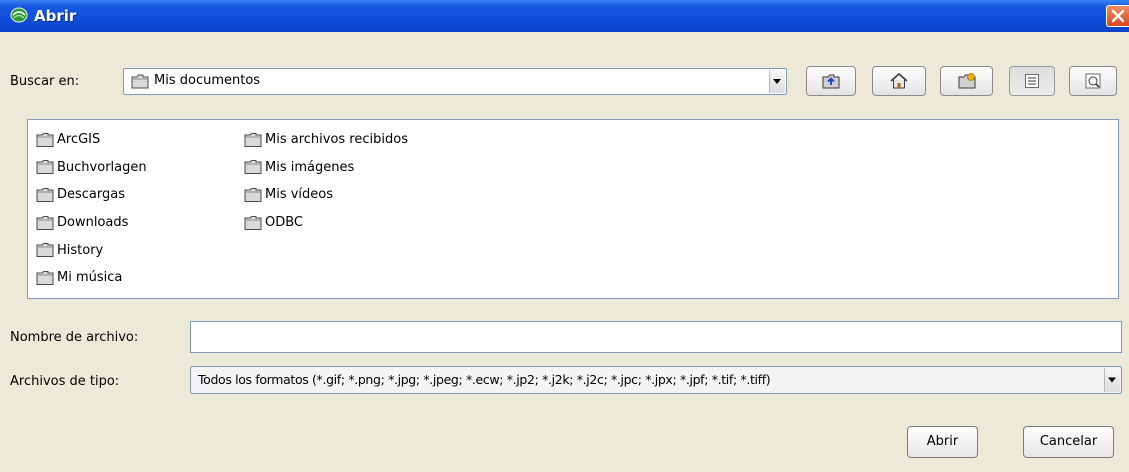  I want to click on close-icon, so click(1118, 16).